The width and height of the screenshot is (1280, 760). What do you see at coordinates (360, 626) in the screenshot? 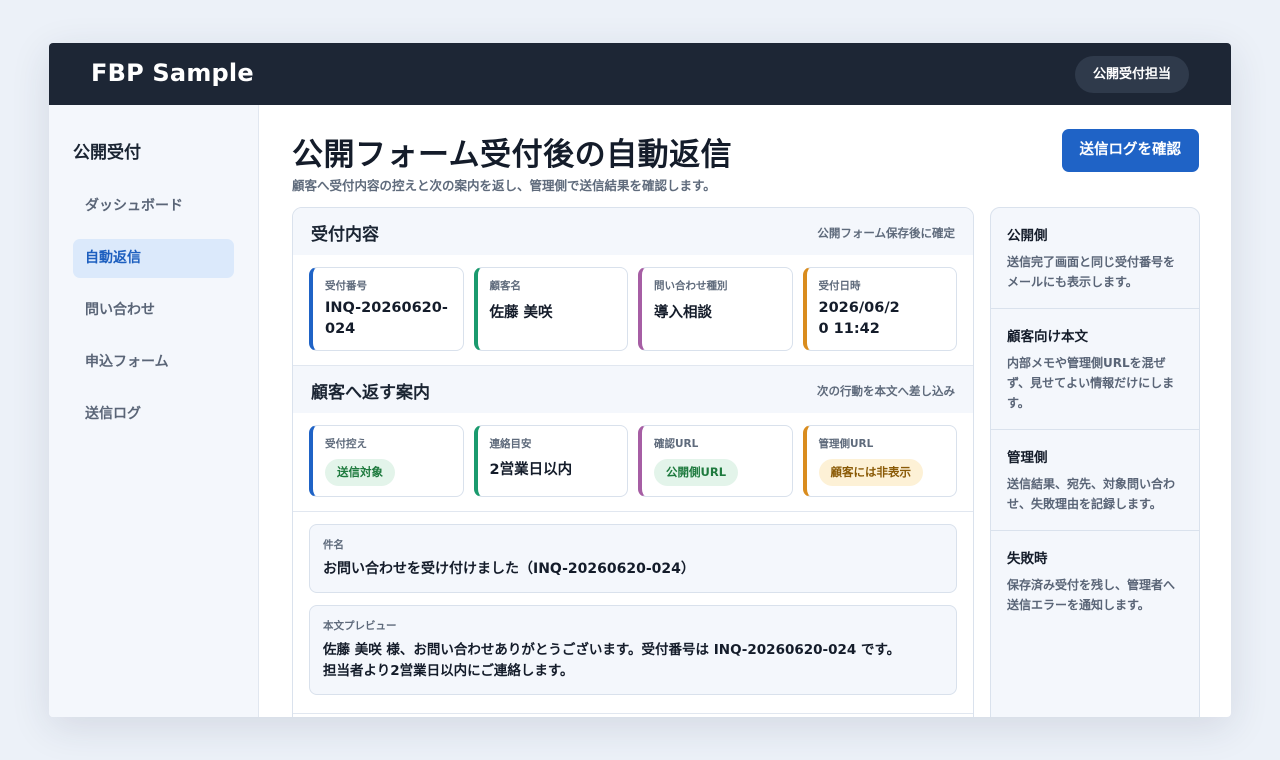
I see `email-body-label: 本文プレビュー` at bounding box center [360, 626].